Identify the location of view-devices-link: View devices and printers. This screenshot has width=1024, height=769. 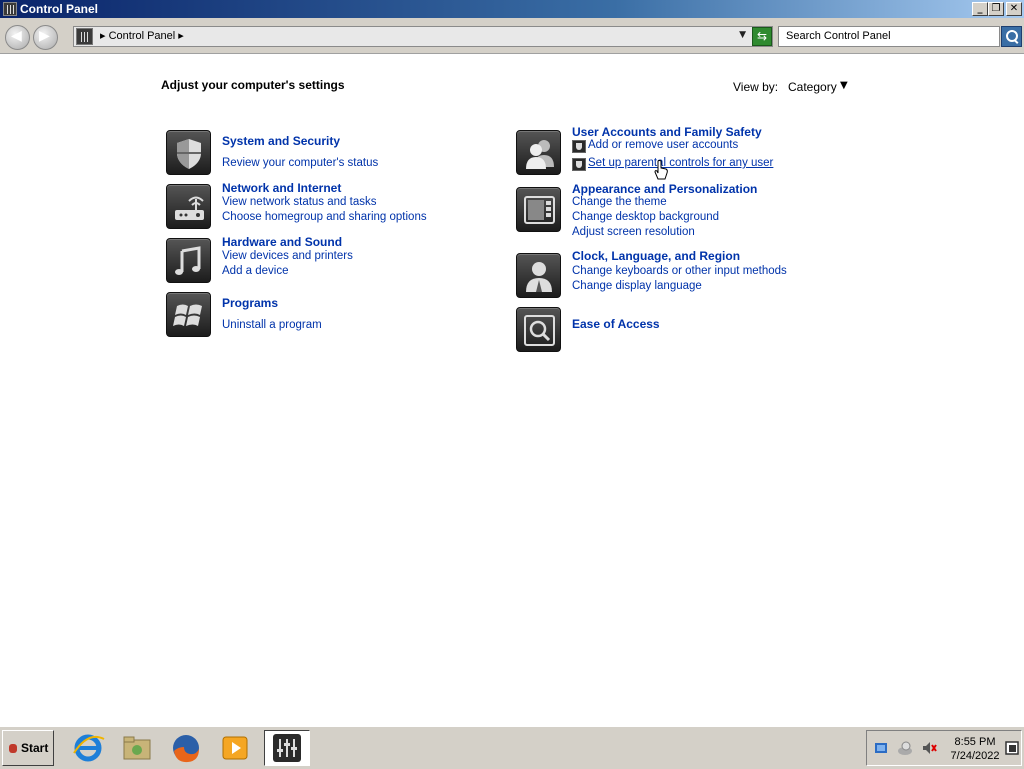
(287, 256).